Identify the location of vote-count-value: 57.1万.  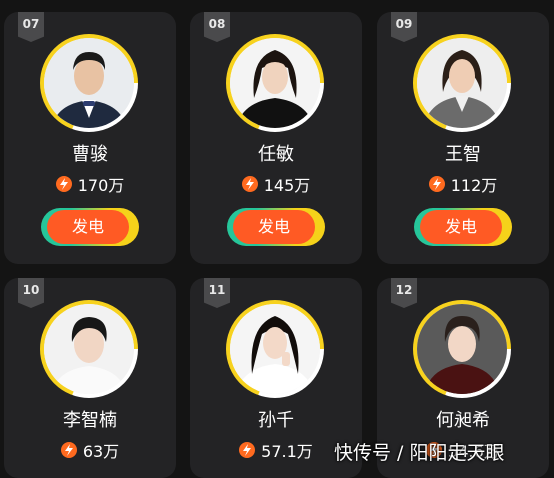
(287, 451).